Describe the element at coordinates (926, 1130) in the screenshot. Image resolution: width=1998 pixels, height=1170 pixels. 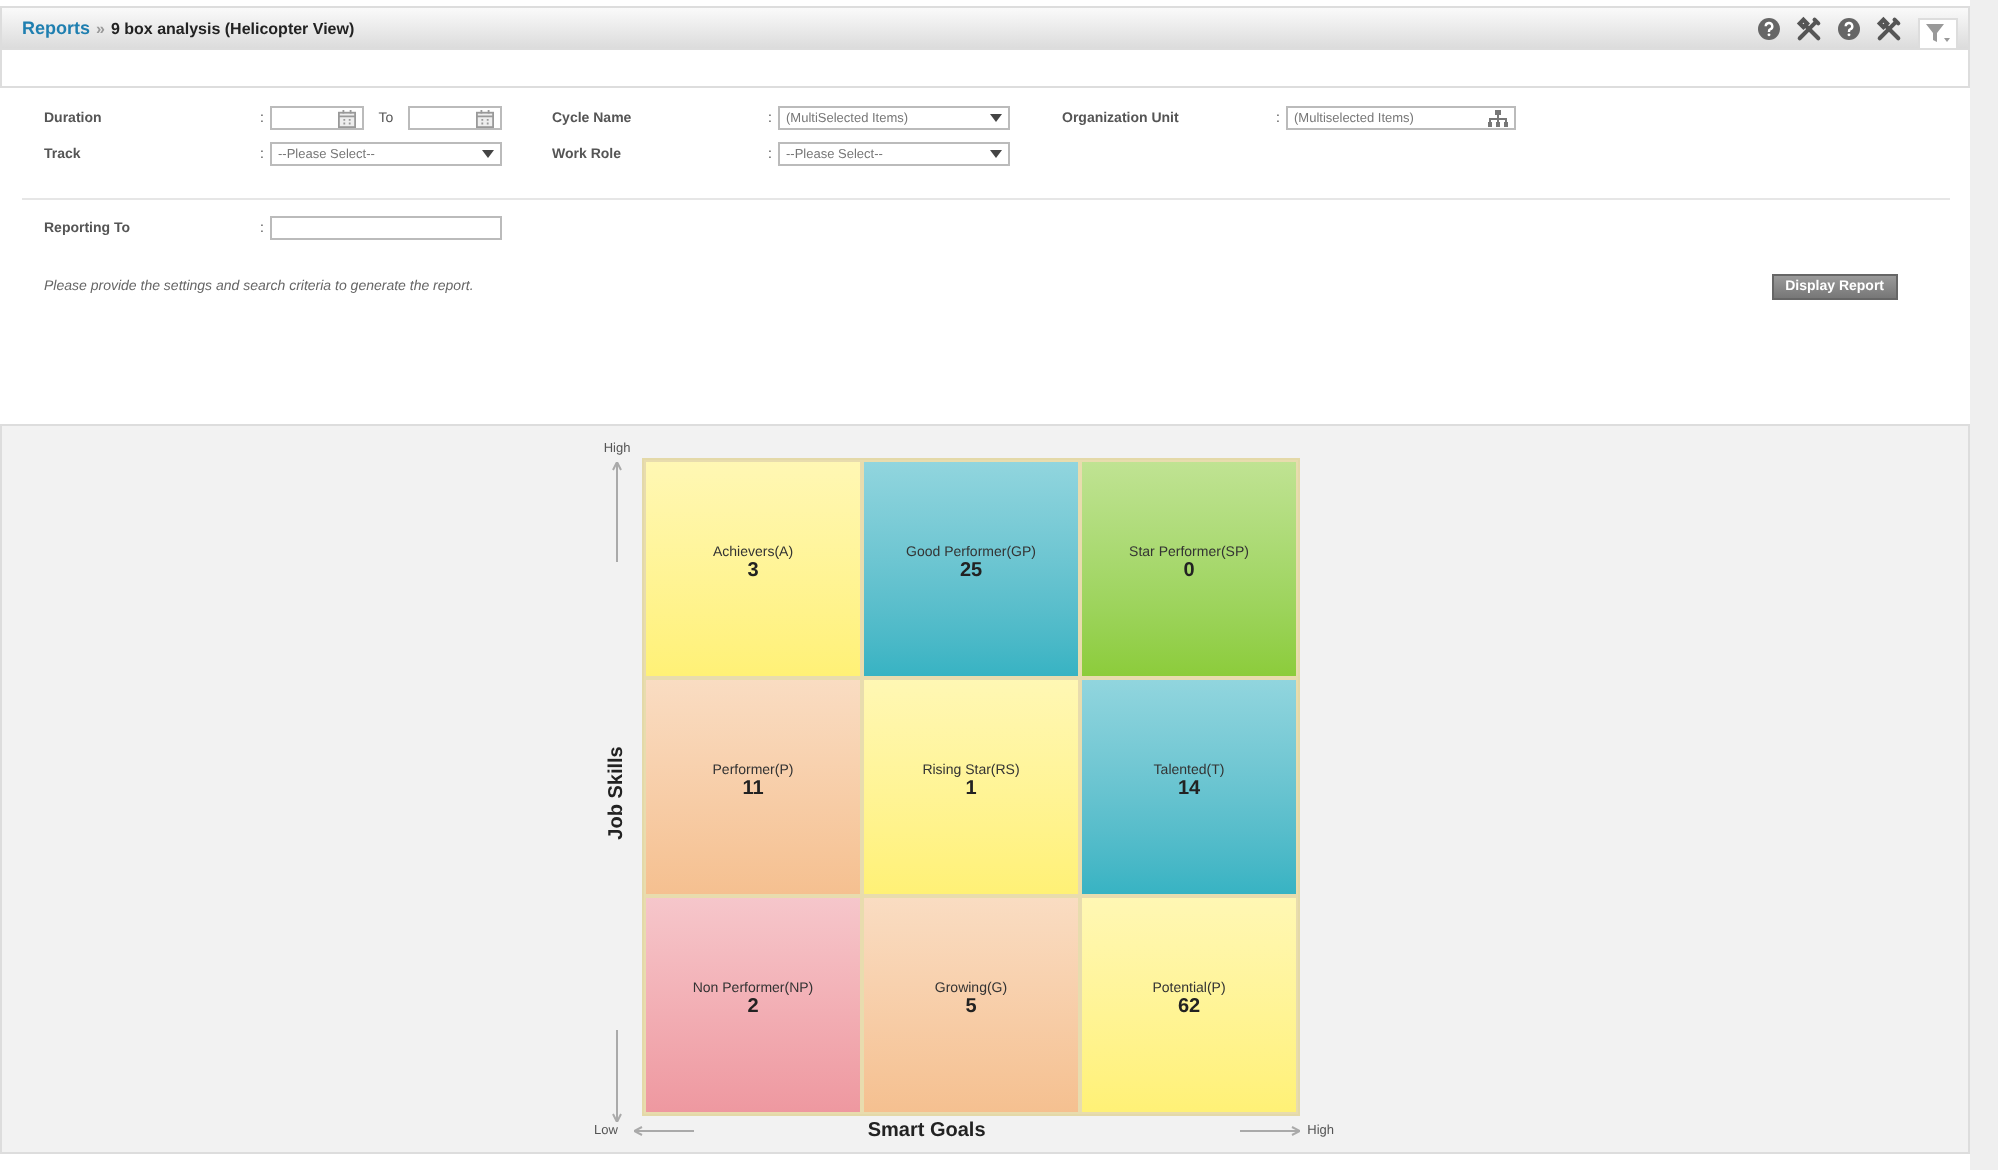
I see `axis-title: Smart Goals` at that location.